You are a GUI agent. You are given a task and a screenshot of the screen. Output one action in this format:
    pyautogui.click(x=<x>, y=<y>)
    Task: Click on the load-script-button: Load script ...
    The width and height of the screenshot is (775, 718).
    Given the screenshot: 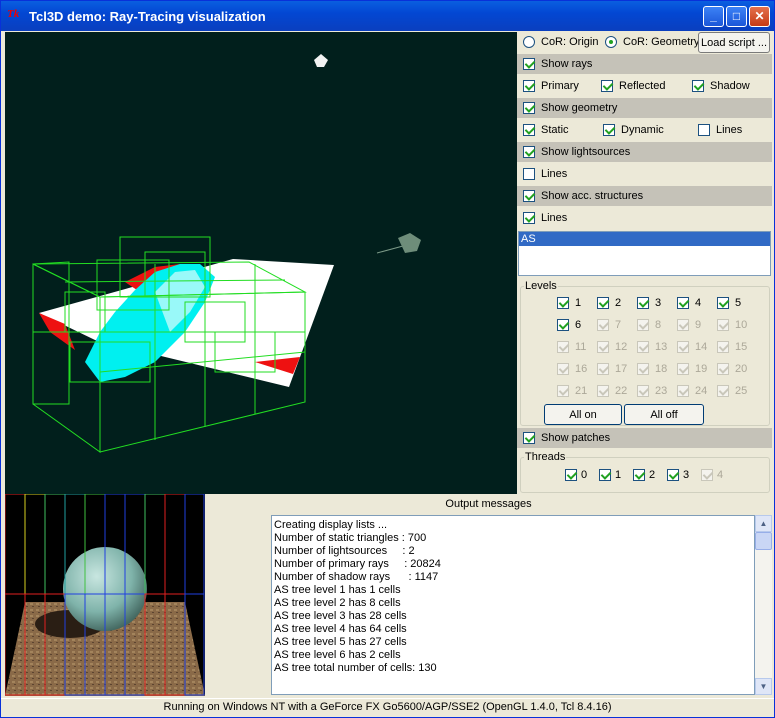 What is the action you would take?
    pyautogui.click(x=734, y=42)
    